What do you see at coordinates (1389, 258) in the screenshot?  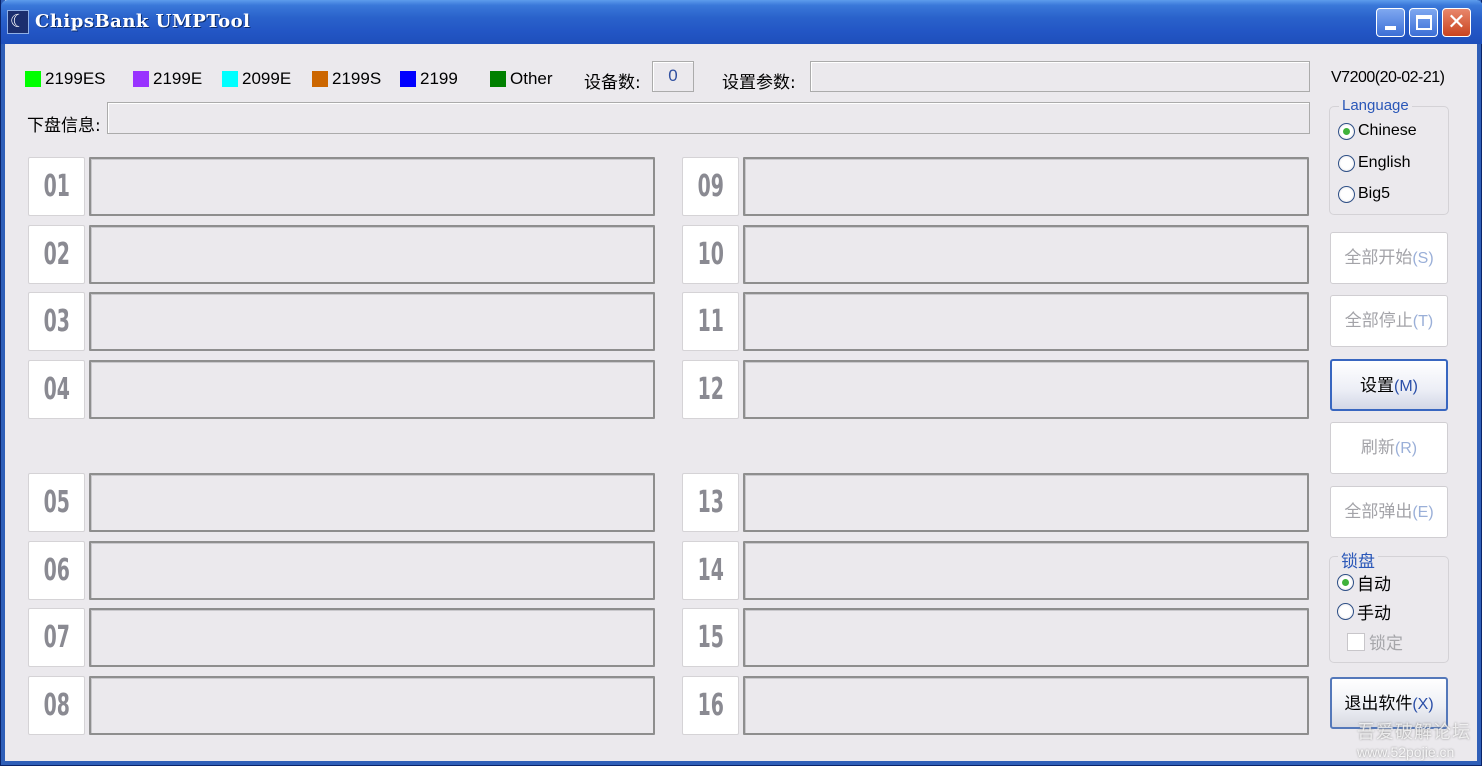 I see `start-all-button: 全部开始(S)` at bounding box center [1389, 258].